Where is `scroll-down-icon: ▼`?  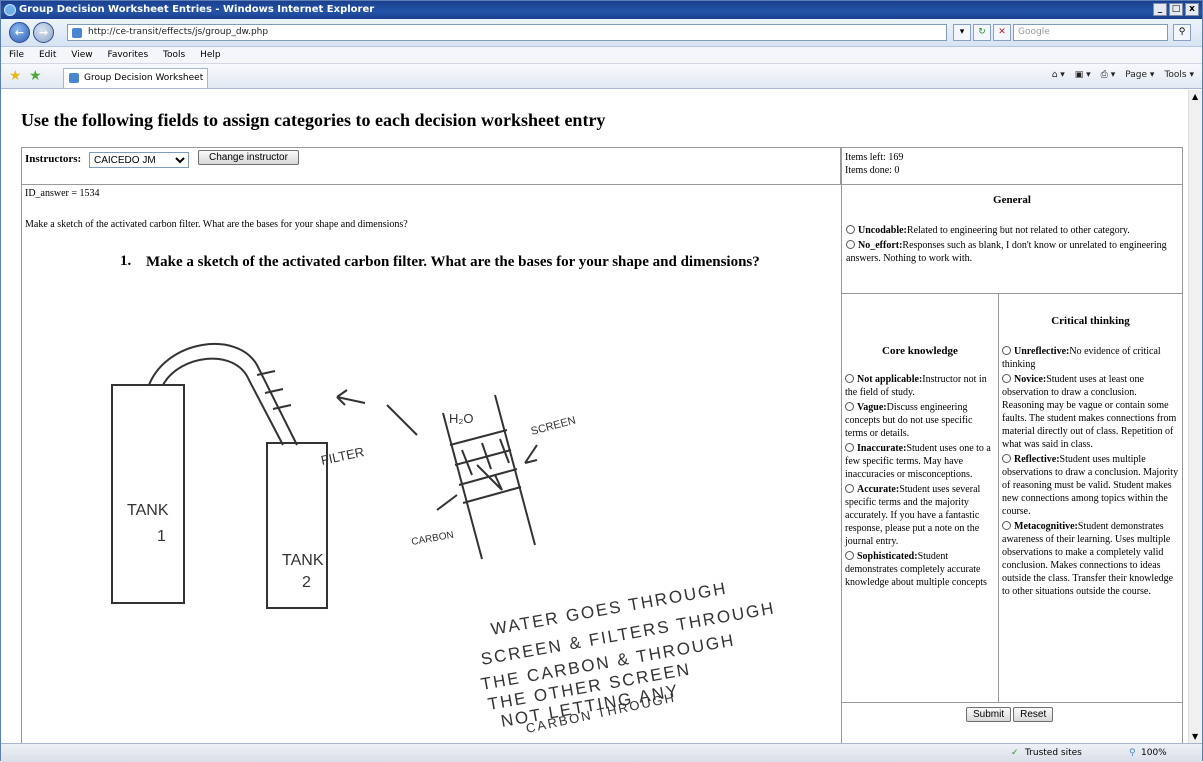
scroll-down-icon: ▼ is located at coordinates (1195, 736).